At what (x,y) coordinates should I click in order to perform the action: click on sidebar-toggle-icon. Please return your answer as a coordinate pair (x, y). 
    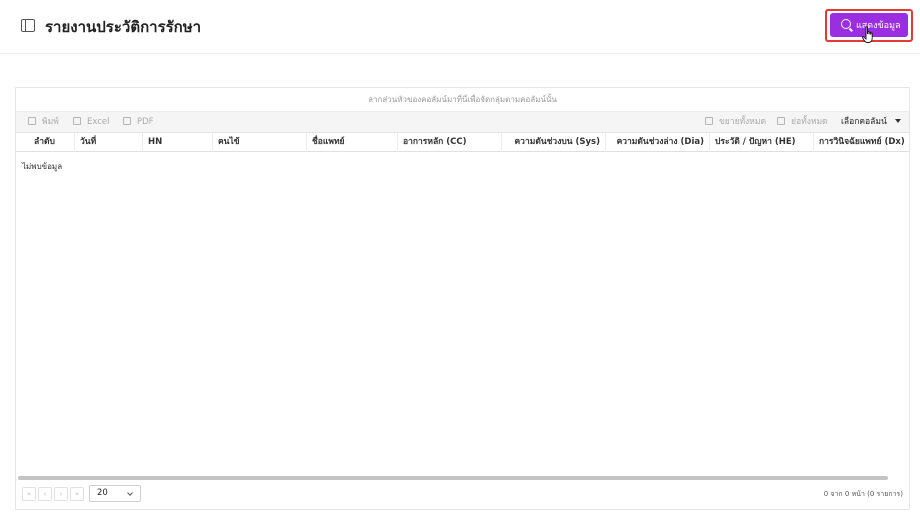
    Looking at the image, I should click on (28, 25).